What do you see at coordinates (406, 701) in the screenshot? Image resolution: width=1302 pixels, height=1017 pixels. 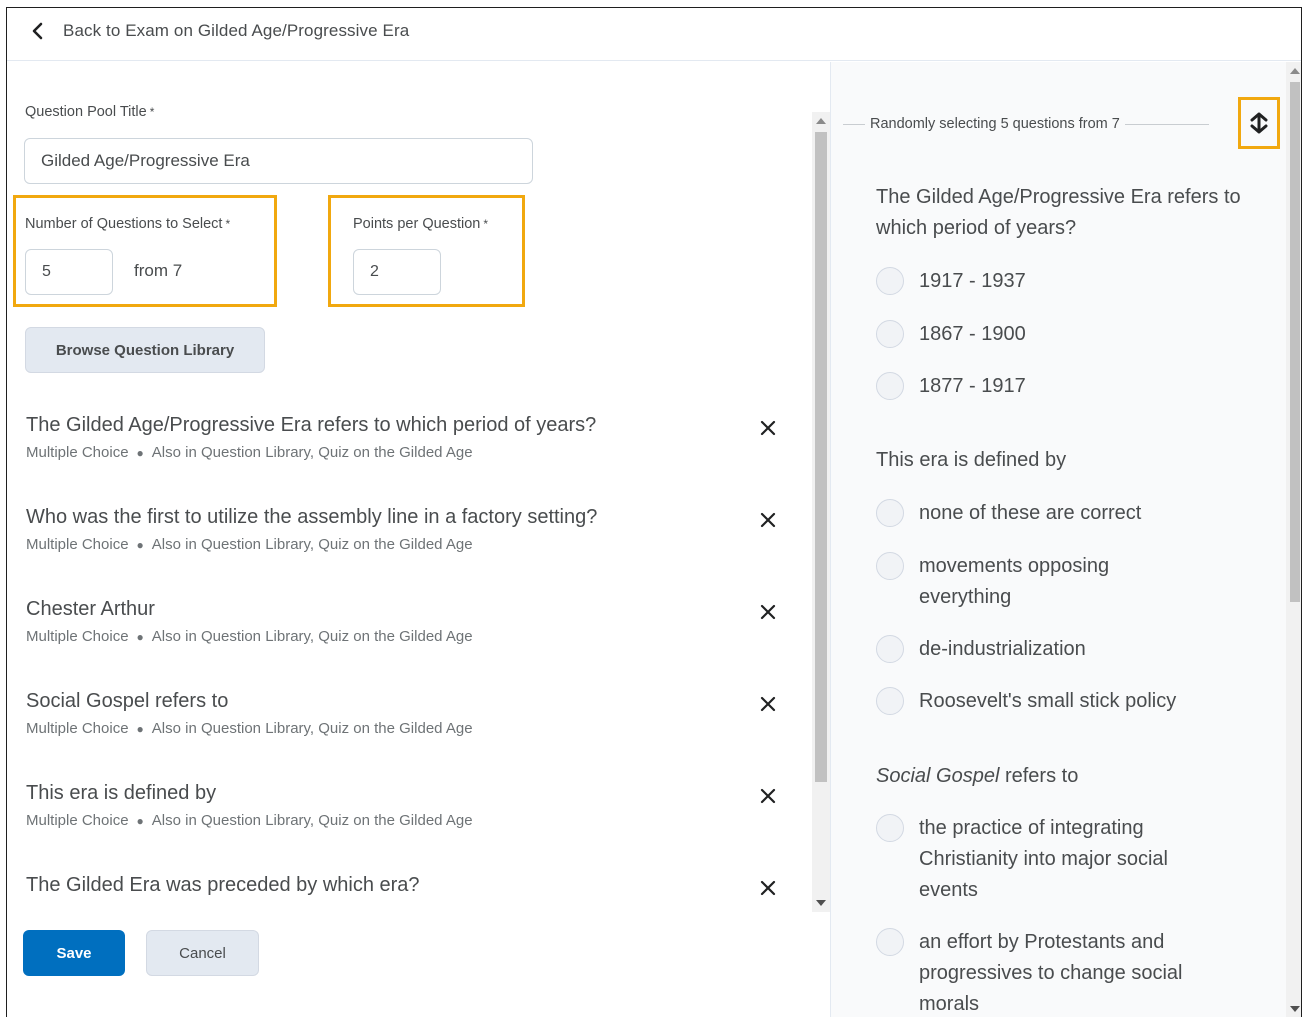 I see `question-title: Social Gospel refers to` at bounding box center [406, 701].